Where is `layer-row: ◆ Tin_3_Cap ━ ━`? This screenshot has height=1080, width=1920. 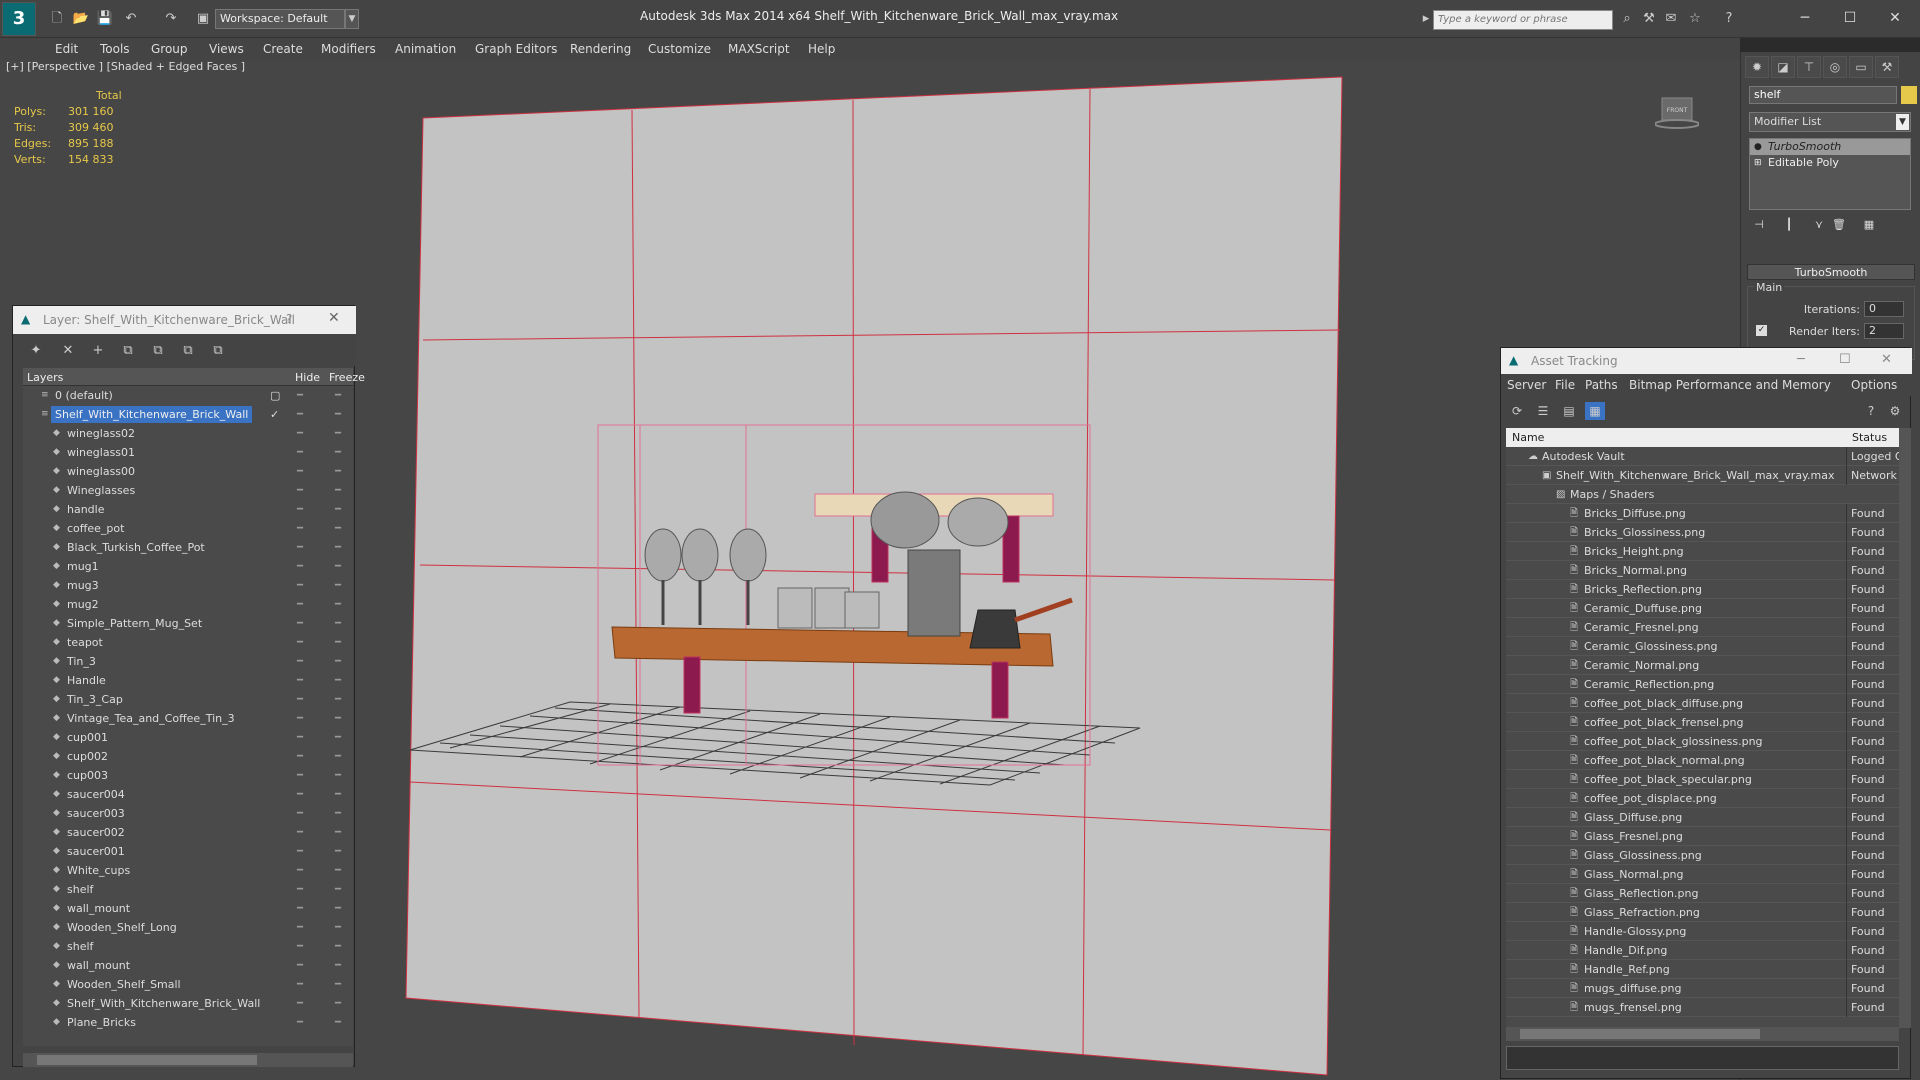
layer-row: ◆ Tin_3_Cap ━ ━ is located at coordinates (188, 699).